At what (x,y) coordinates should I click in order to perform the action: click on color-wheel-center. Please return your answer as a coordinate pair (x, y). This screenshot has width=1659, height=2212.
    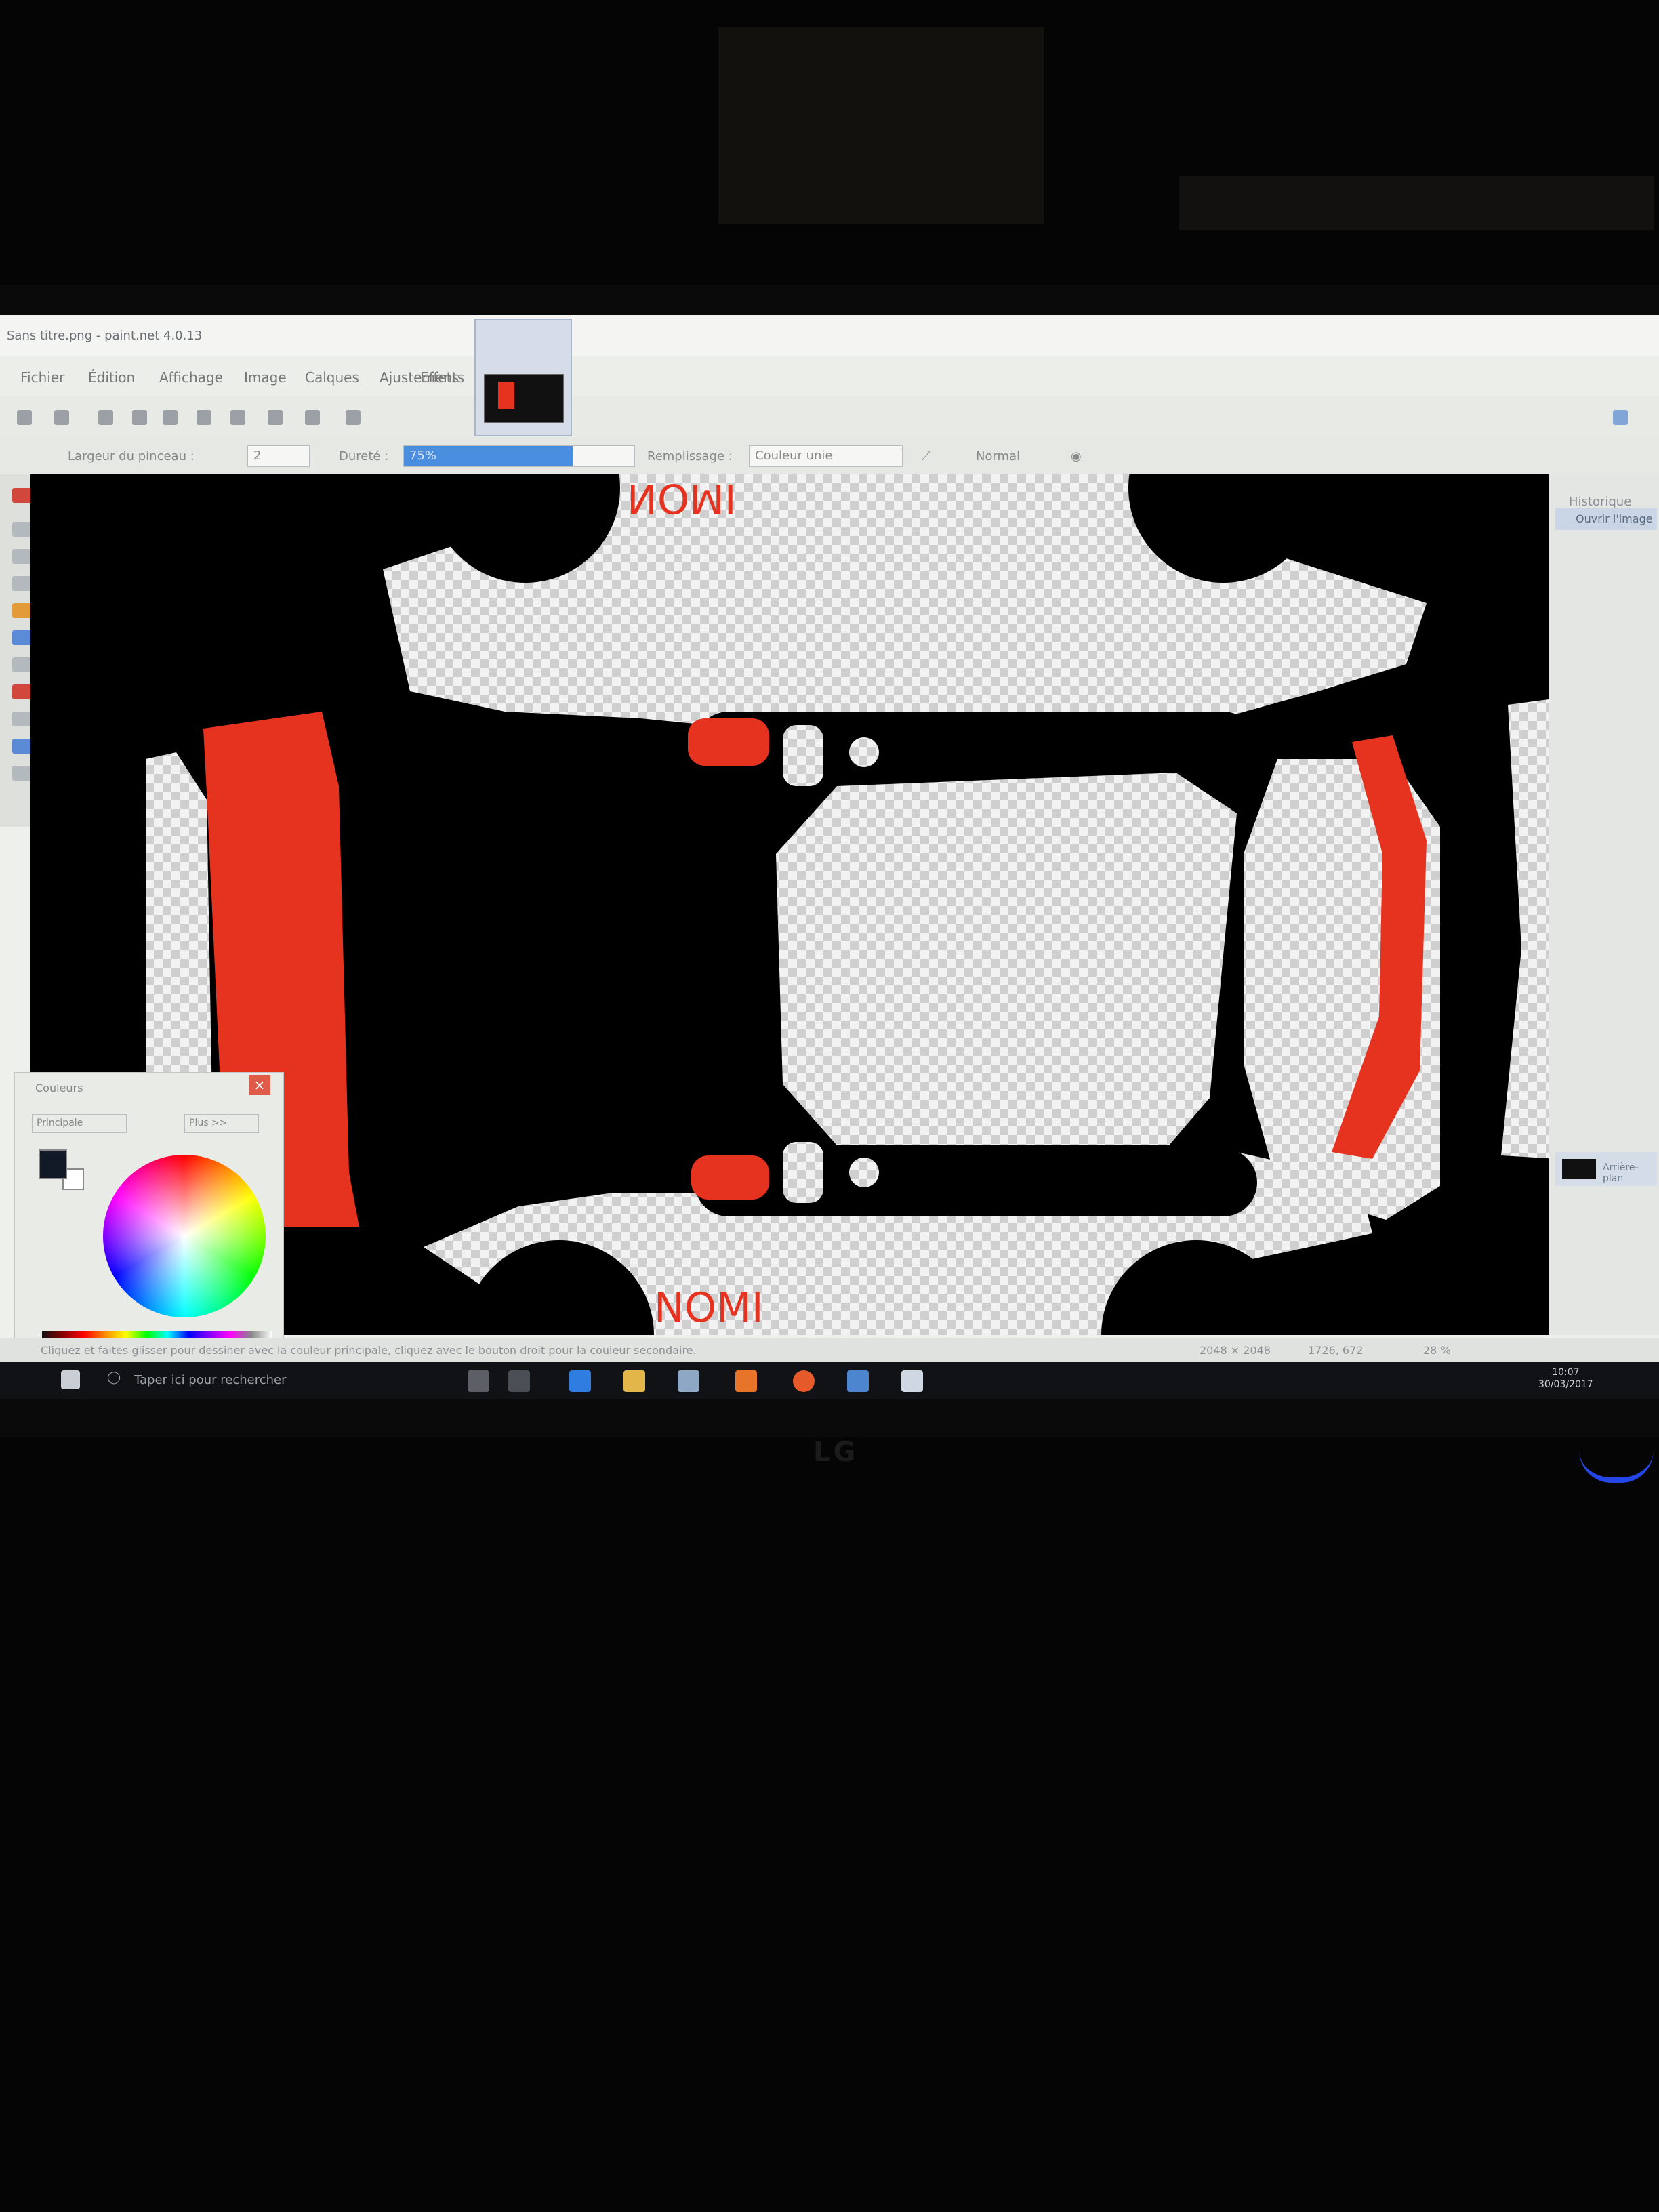
    Looking at the image, I should click on (185, 1236).